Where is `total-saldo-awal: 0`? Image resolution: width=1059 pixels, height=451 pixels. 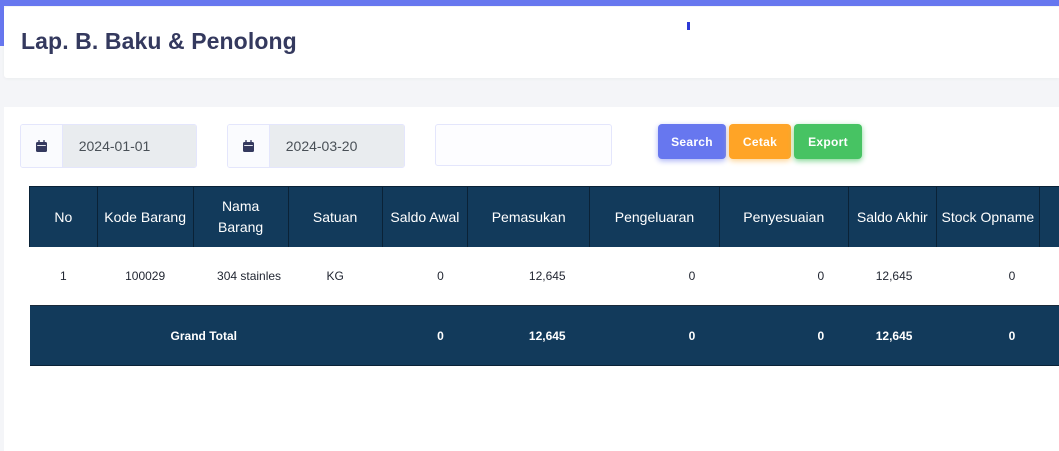 total-saldo-awal: 0 is located at coordinates (425, 335).